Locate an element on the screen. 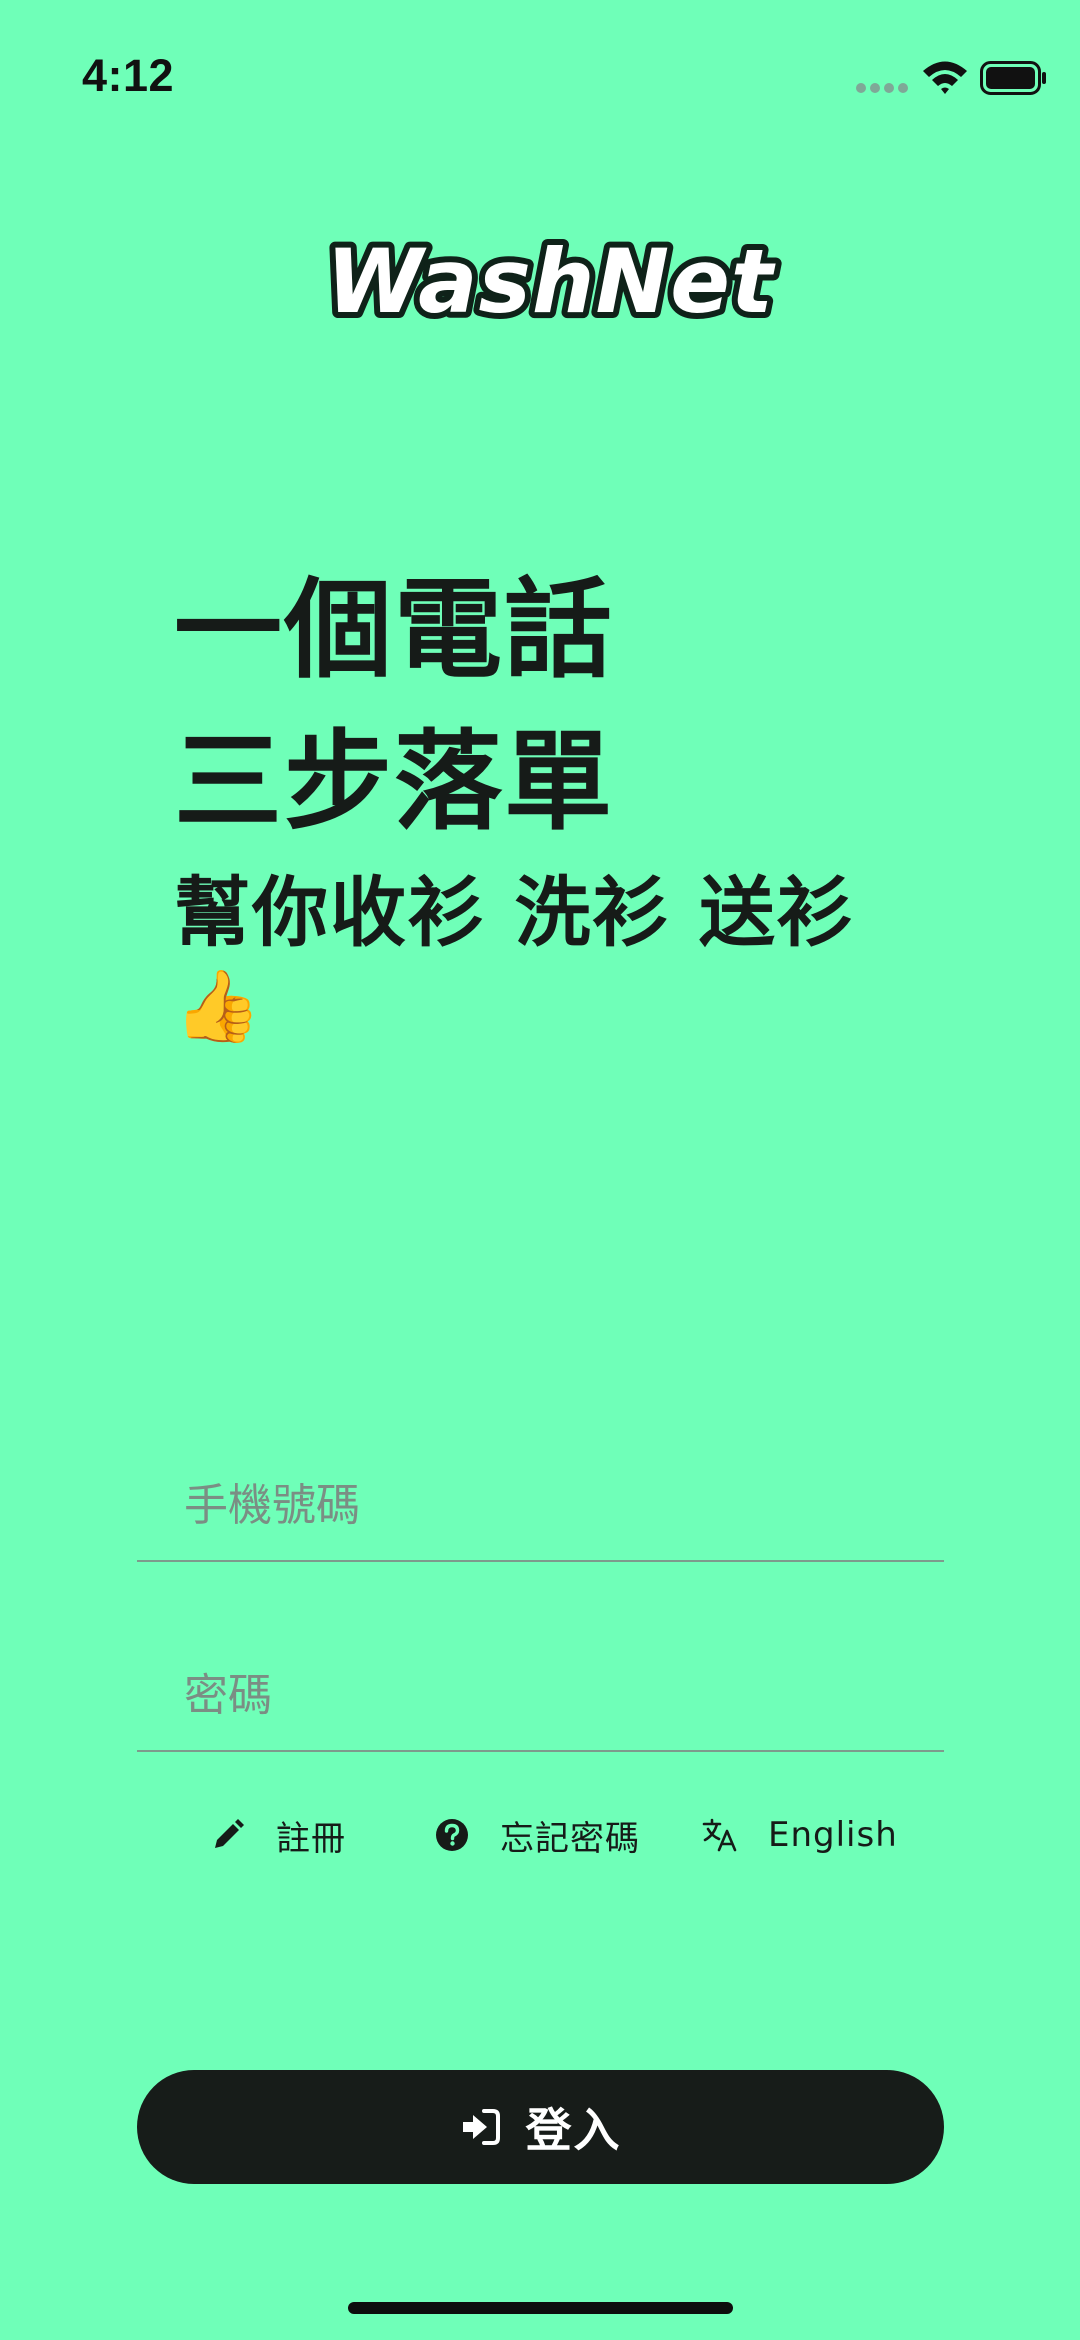  translate-icon is located at coordinates (719, 1835).